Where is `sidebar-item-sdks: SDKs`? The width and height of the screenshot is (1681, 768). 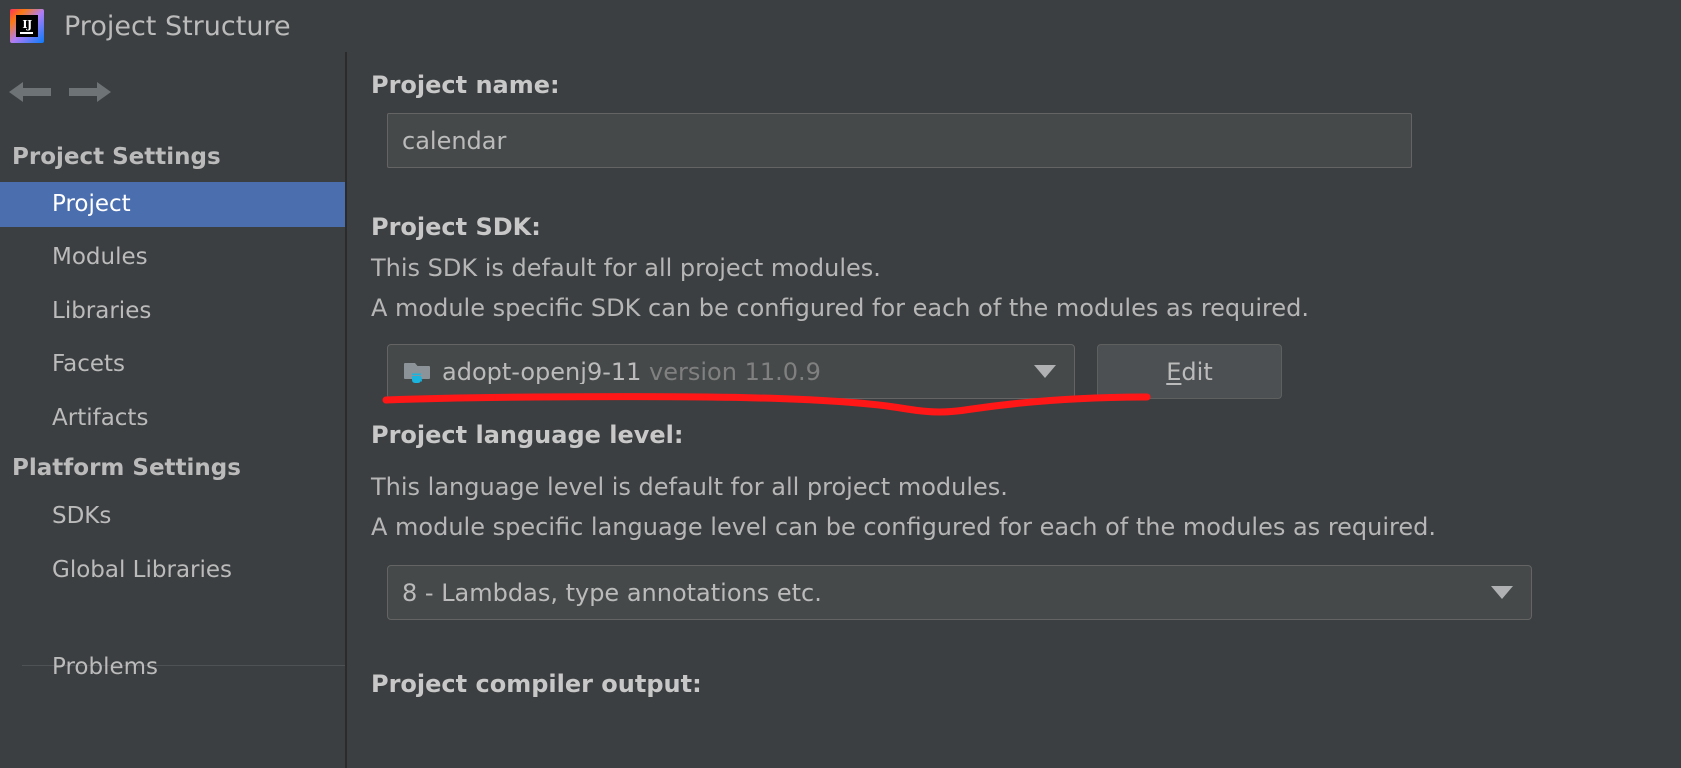
sidebar-item-sdks: SDKs is located at coordinates (172, 516).